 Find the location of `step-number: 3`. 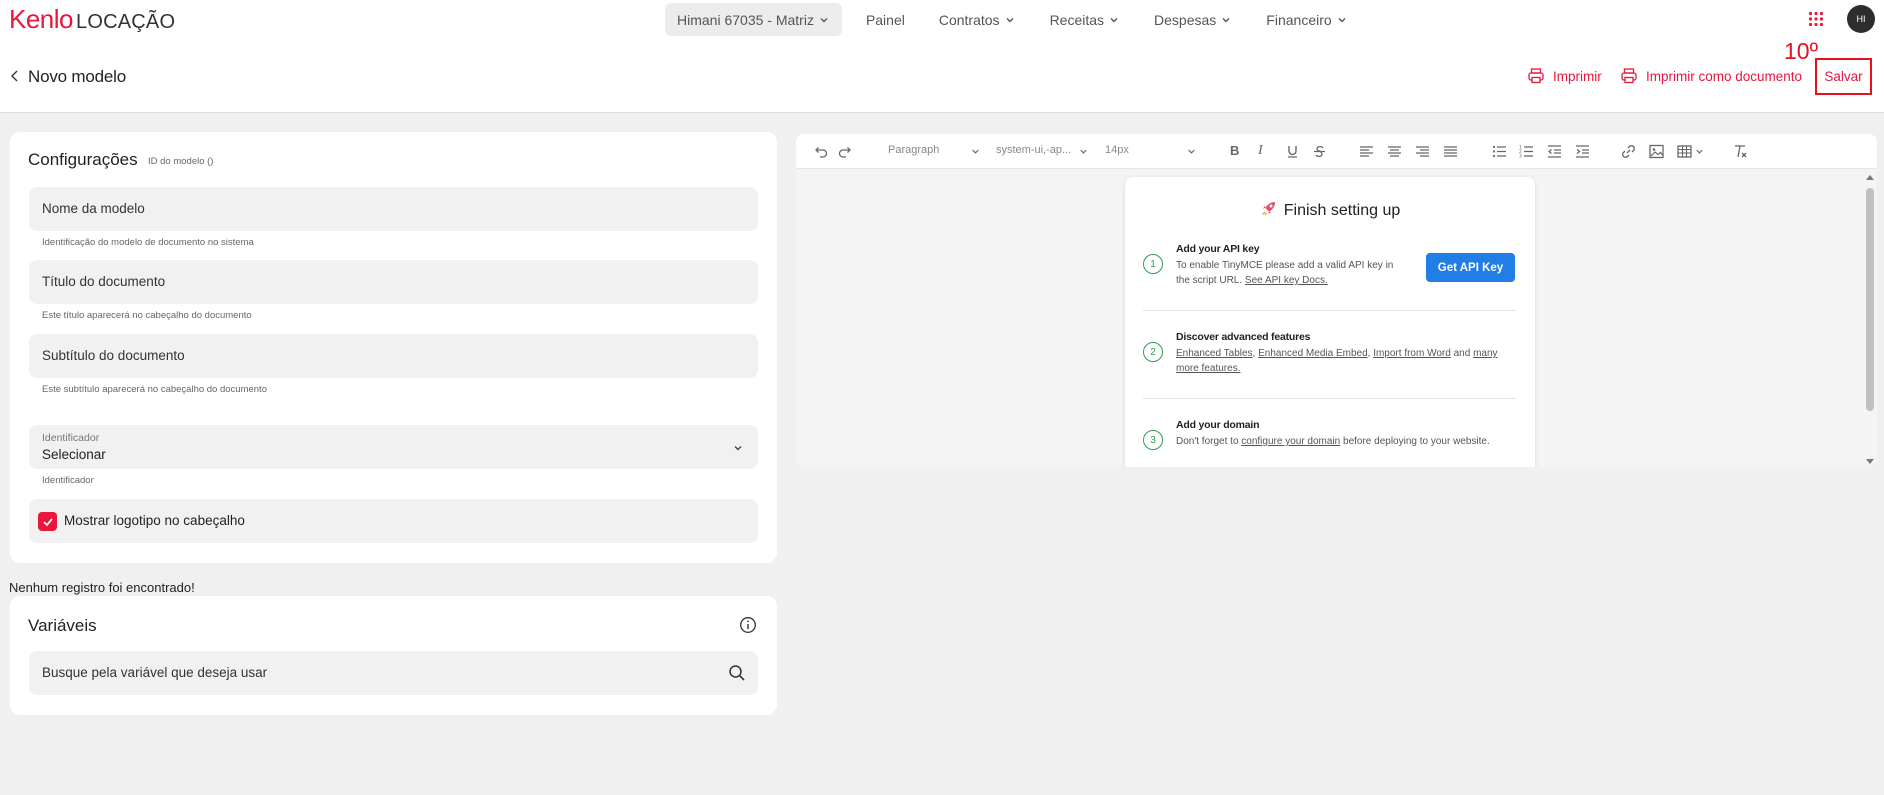

step-number: 3 is located at coordinates (1153, 440).